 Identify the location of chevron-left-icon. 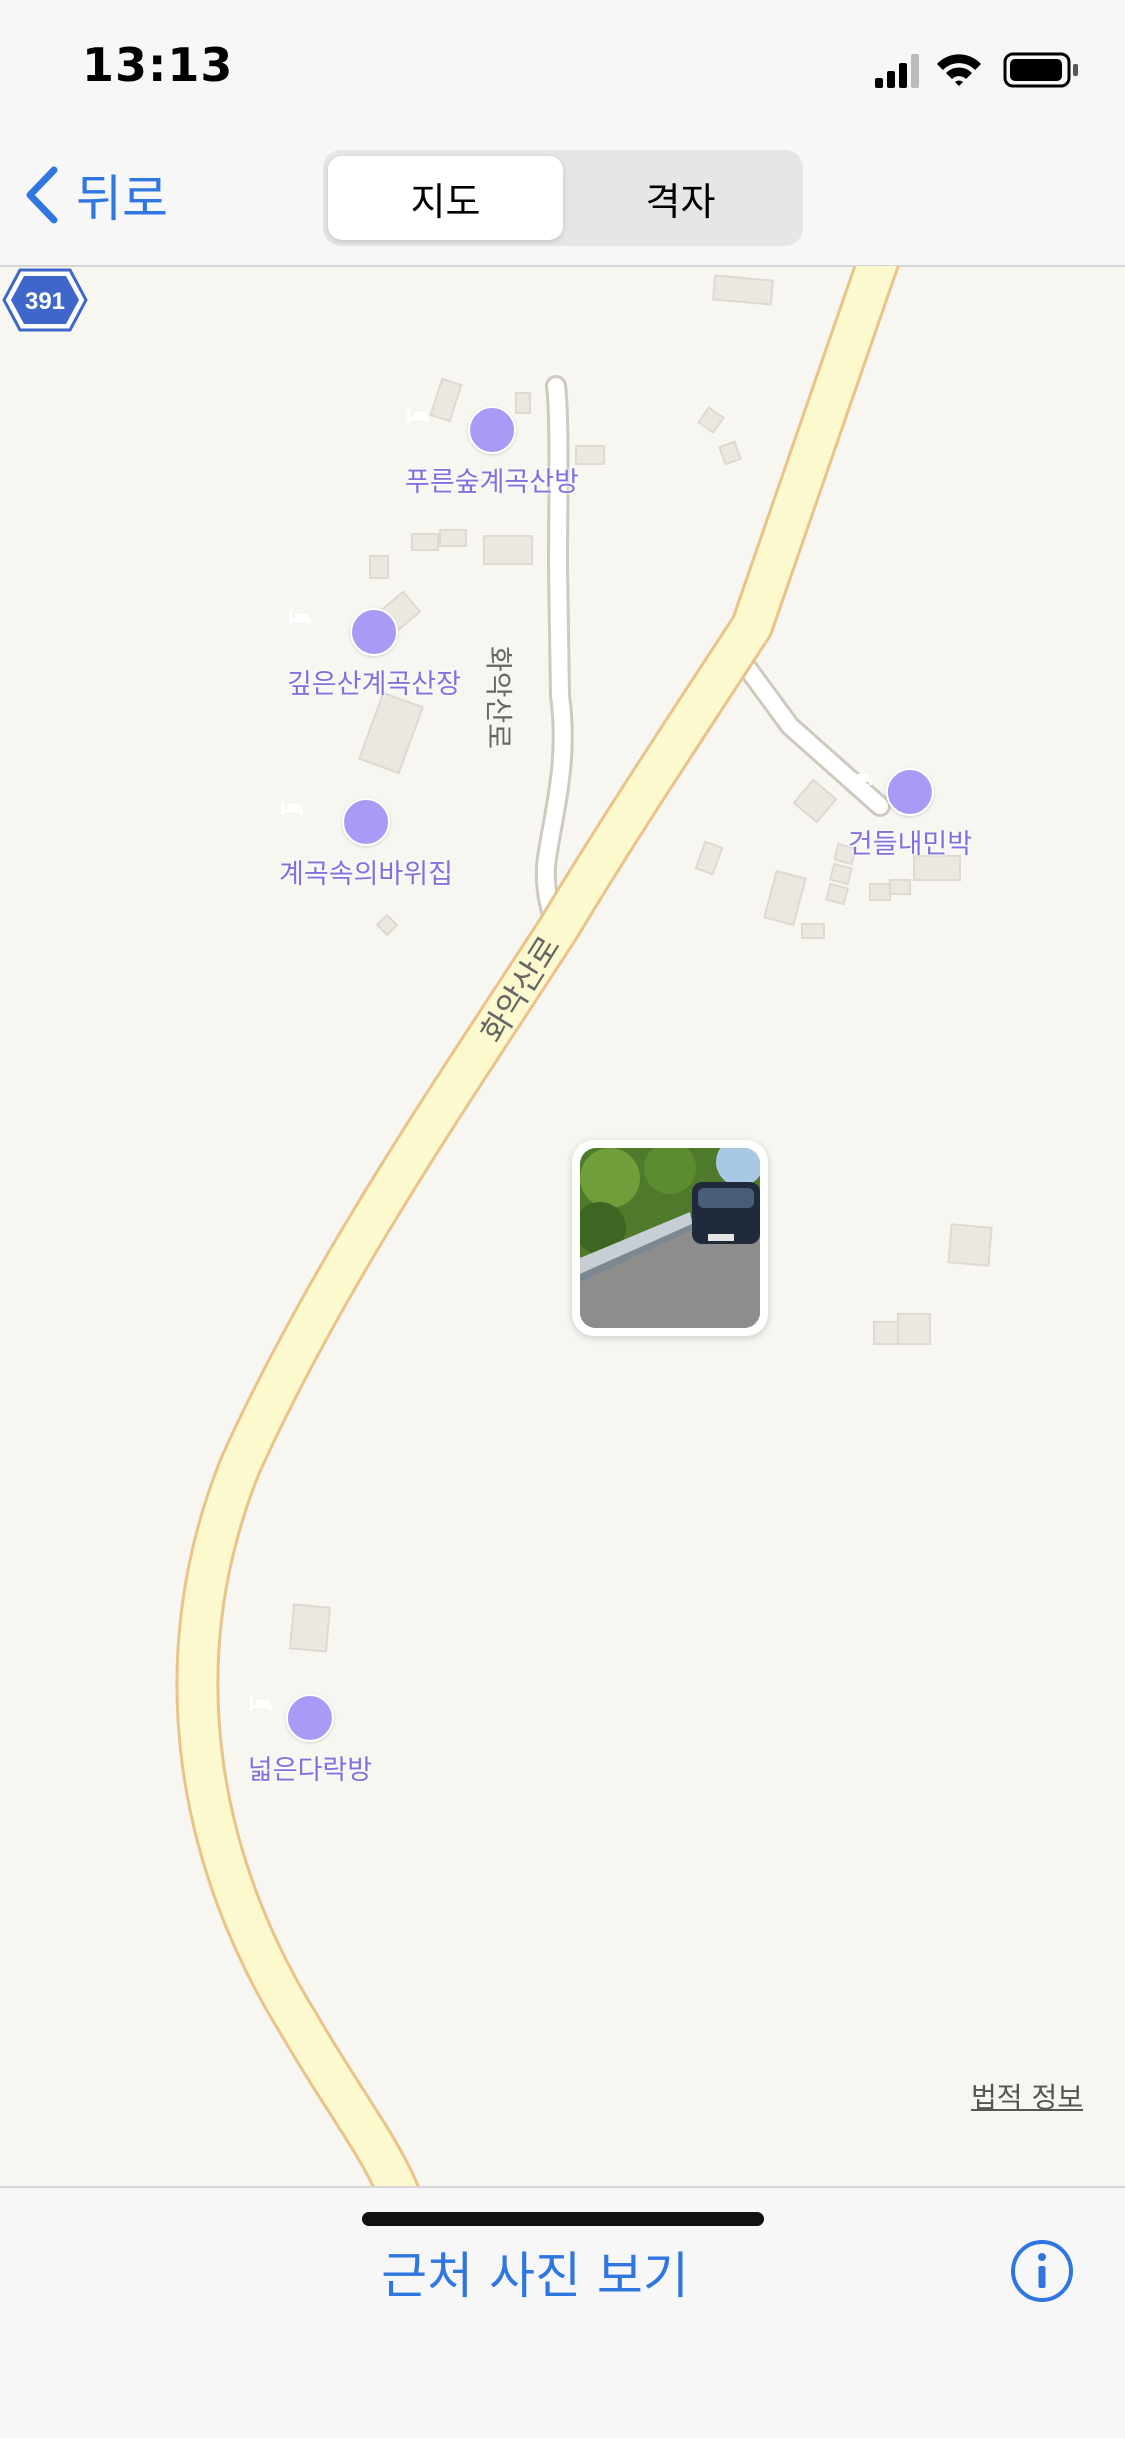
(42, 195).